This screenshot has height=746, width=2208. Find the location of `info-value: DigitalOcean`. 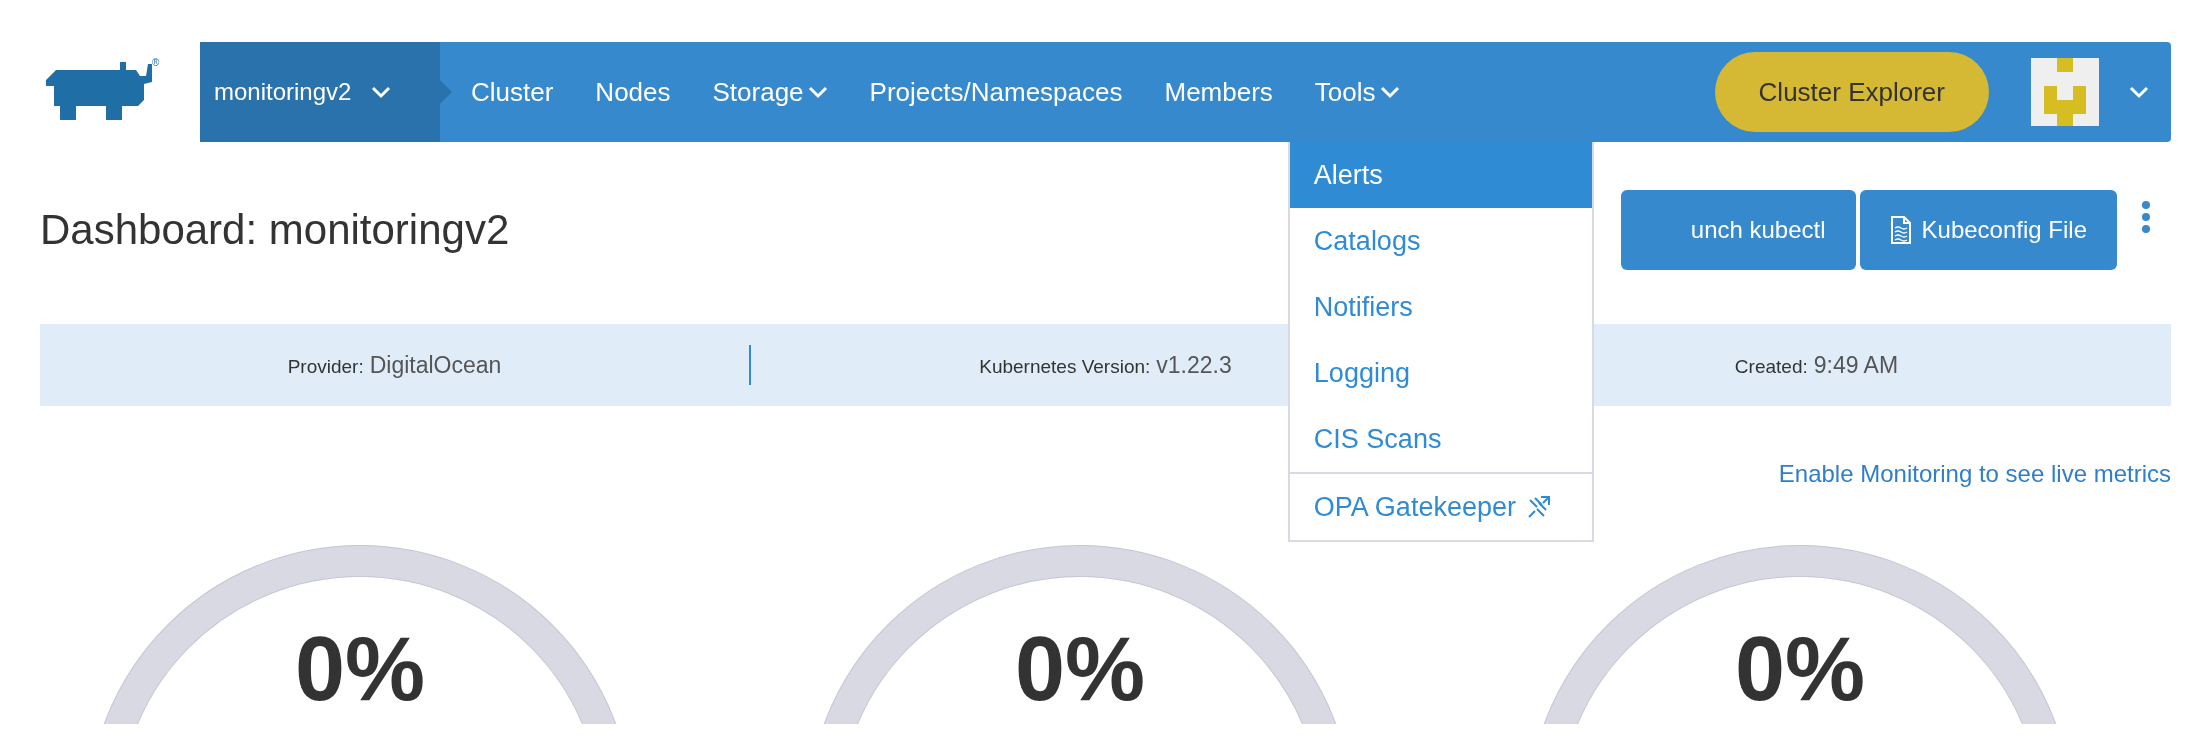

info-value: DigitalOcean is located at coordinates (435, 365).